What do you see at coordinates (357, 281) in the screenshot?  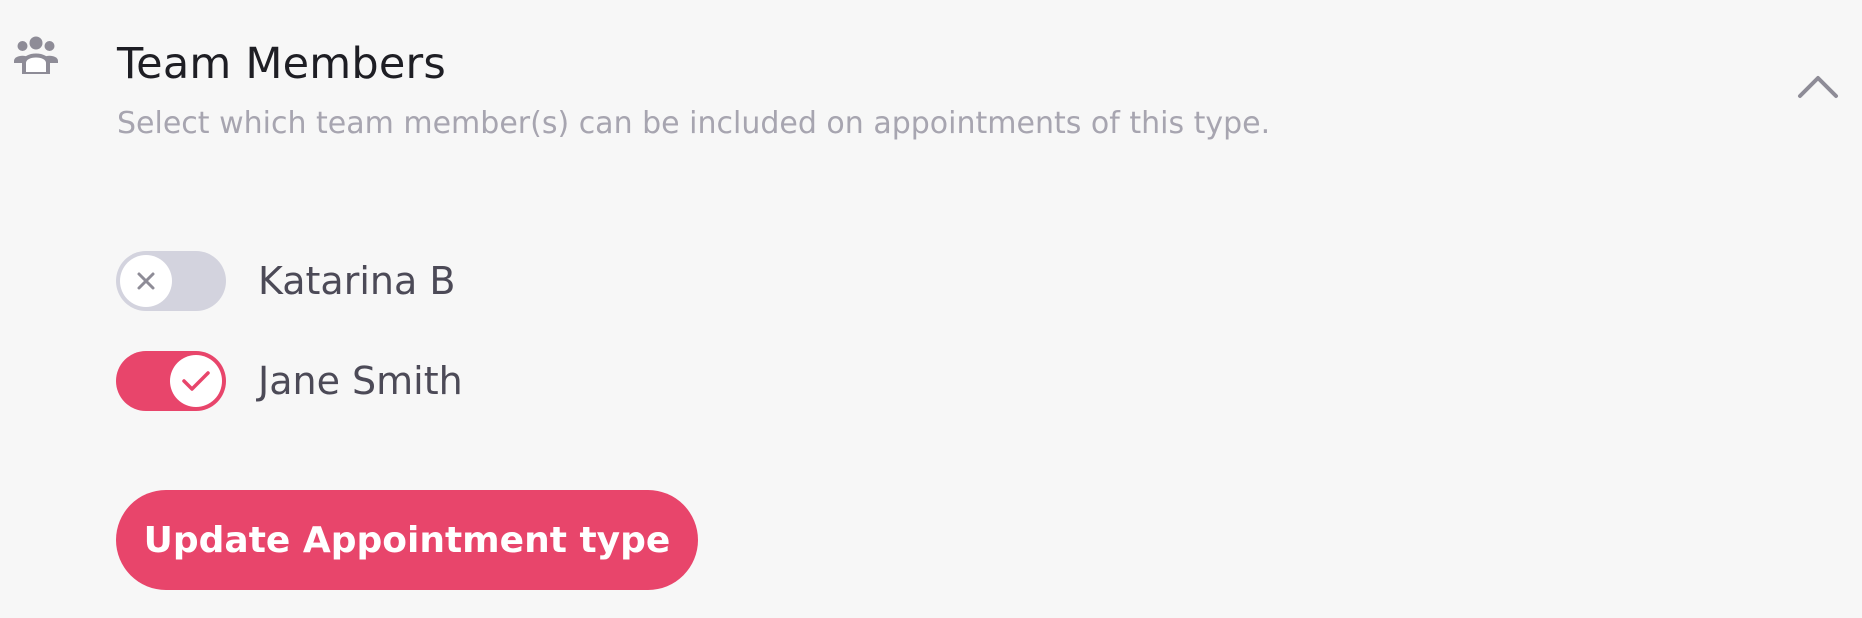 I see `member-name: Katarina B` at bounding box center [357, 281].